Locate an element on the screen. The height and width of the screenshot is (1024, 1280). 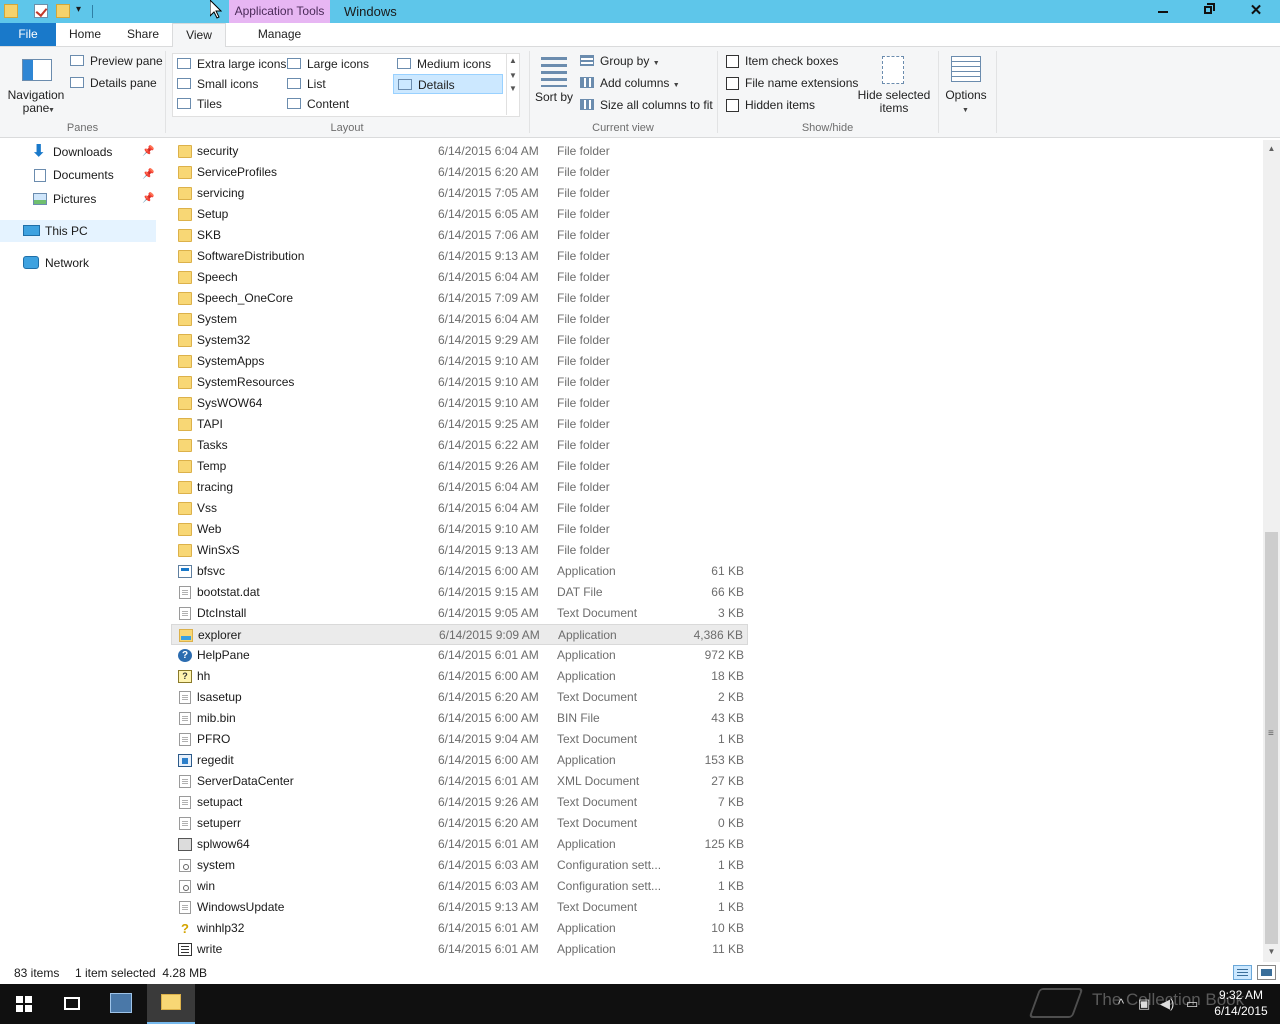
nav-item-pictures: Pictures 📌 is located at coordinates (78, 199).